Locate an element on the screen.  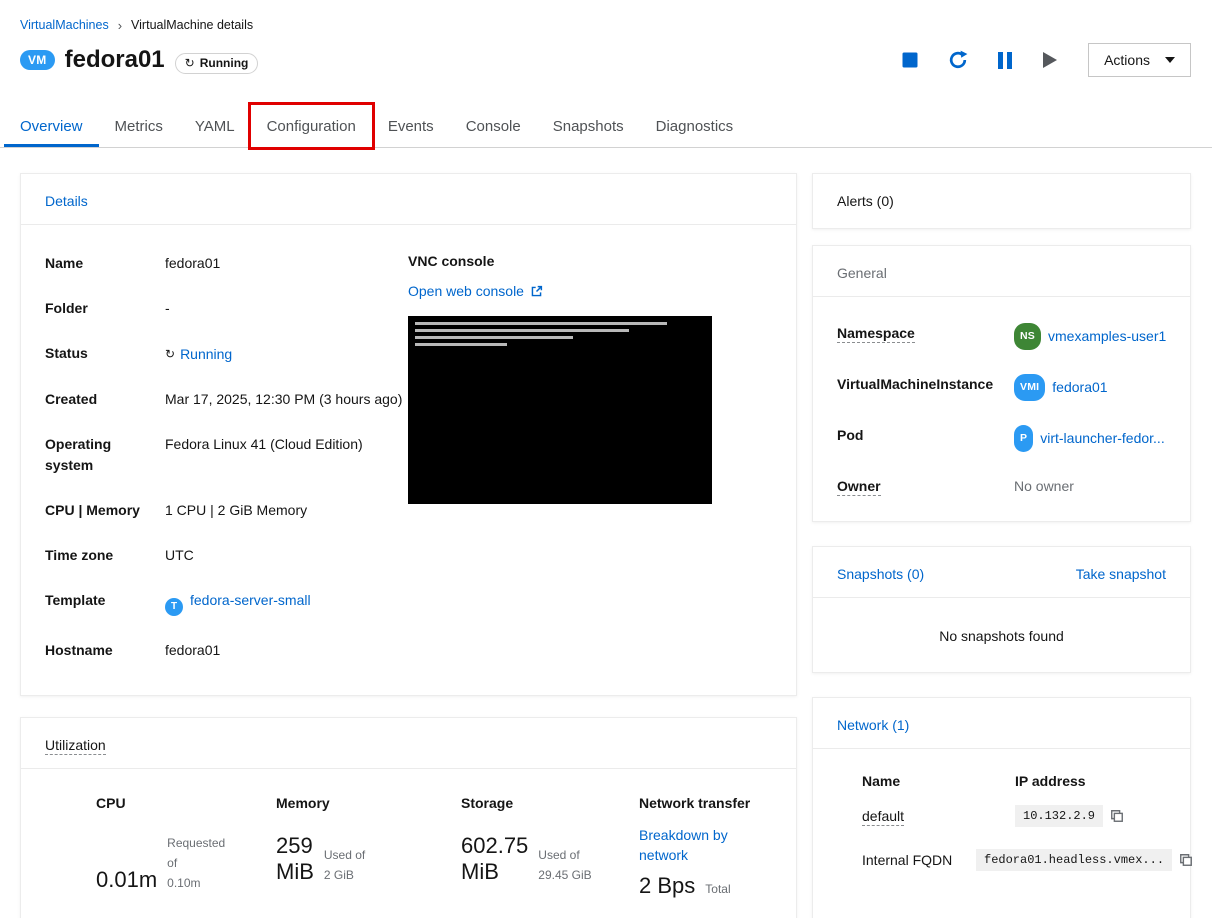
internal-fqdn-label: Internal FQDN is located at coordinates (907, 860).